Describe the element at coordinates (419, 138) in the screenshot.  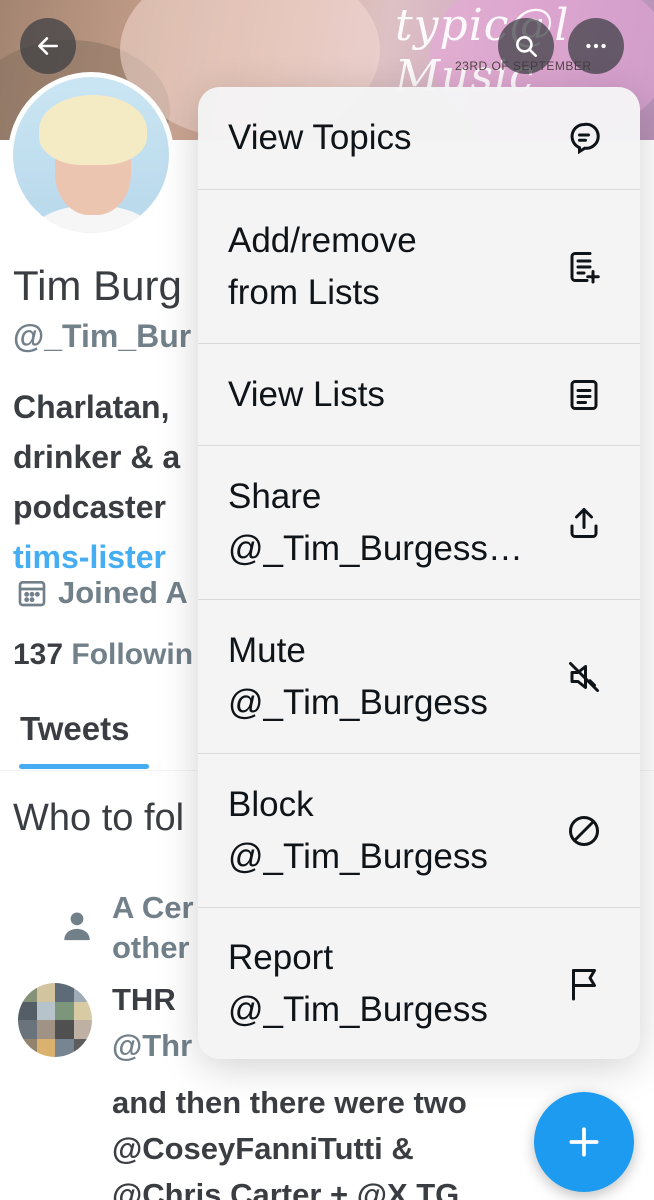
I see `menu-item-view-topics: View Topics` at that location.